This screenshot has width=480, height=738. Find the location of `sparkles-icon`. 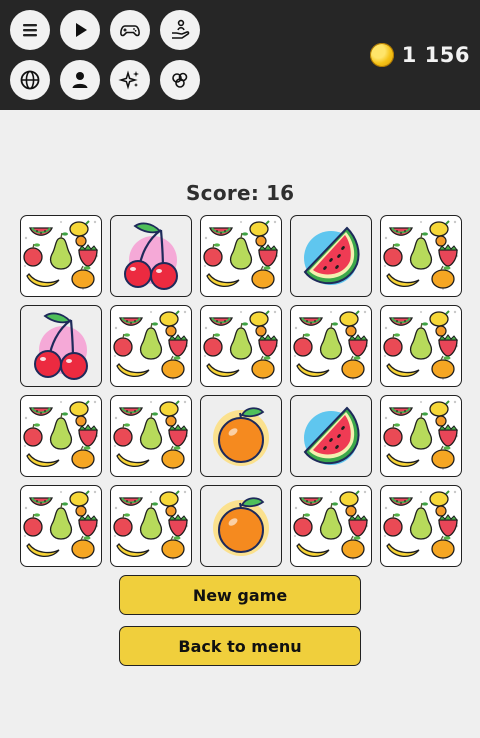

sparkles-icon is located at coordinates (128, 80).